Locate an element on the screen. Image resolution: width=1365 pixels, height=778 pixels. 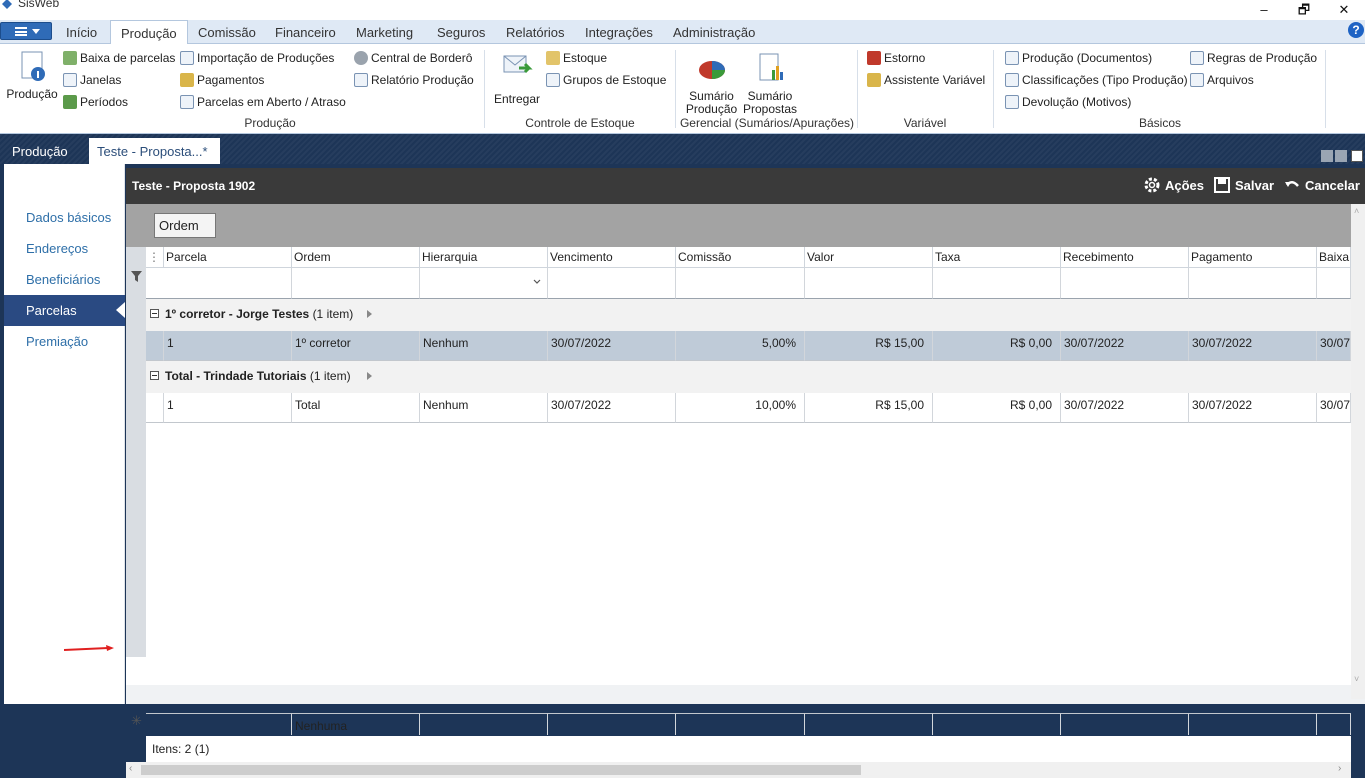
sidebar-item-beneficiarios: Beneficiários is located at coordinates (64, 279).